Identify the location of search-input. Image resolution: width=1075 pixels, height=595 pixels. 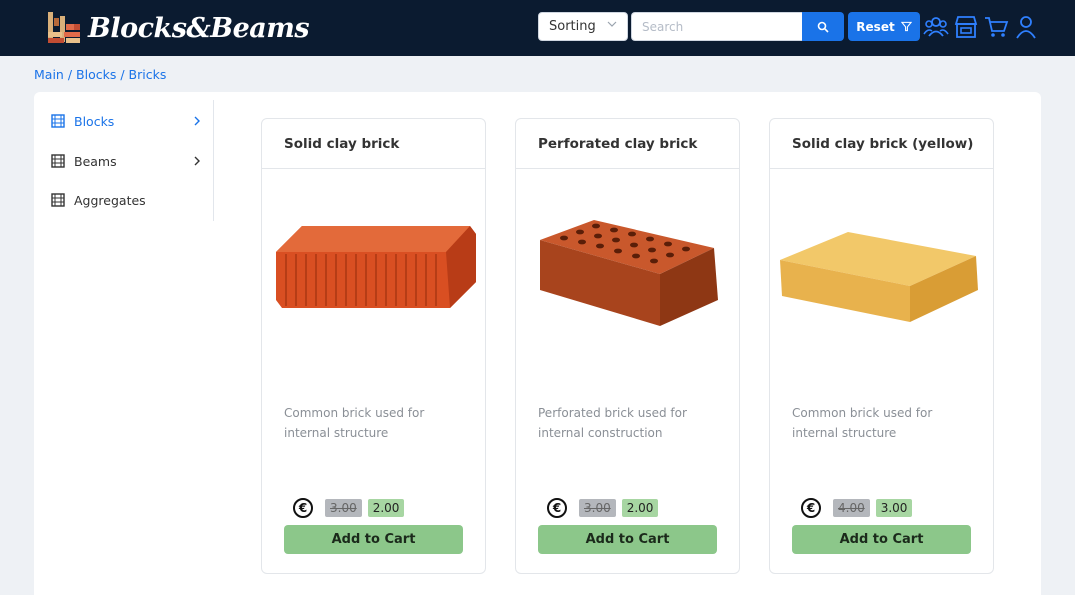
(717, 26).